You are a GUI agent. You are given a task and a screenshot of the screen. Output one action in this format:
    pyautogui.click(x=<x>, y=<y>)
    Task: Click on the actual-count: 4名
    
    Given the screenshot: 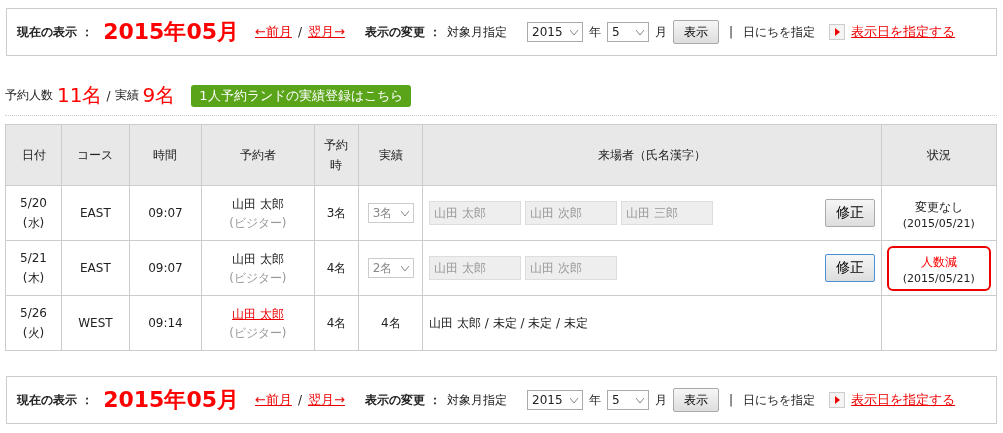 What is the action you would take?
    pyautogui.click(x=390, y=322)
    